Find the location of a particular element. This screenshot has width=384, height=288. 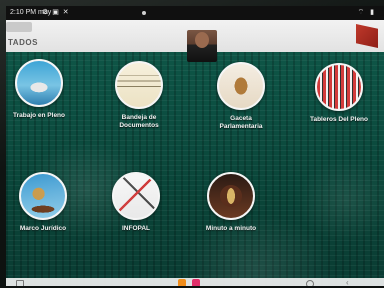

home-icon is located at coordinates (310, 283).